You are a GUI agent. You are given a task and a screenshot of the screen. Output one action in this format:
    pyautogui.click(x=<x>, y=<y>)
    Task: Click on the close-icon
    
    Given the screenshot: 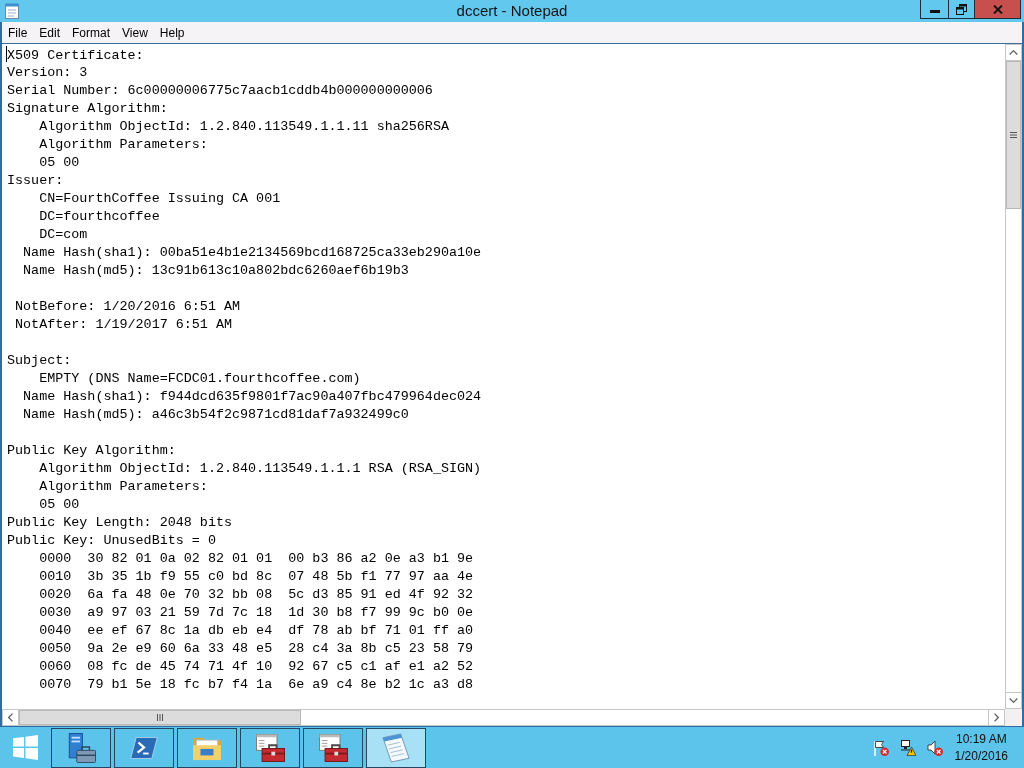 What is the action you would take?
    pyautogui.click(x=997, y=9)
    